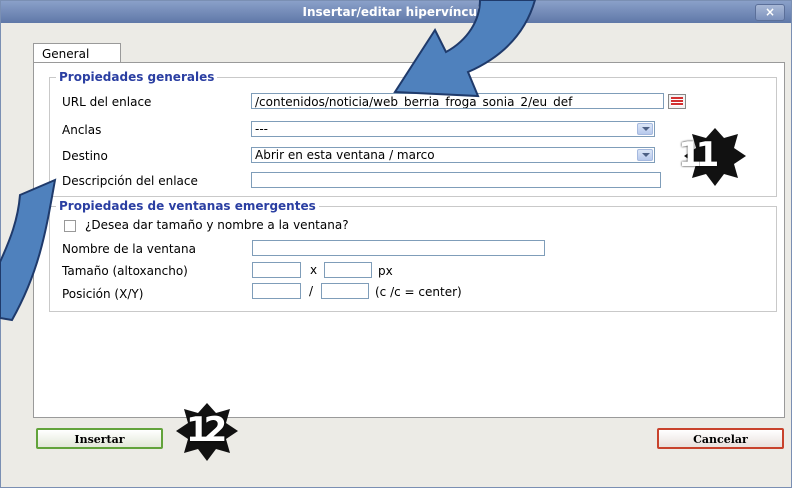 This screenshot has width=792, height=488. What do you see at coordinates (465, 49) in the screenshot?
I see `tutorial-arrow-top` at bounding box center [465, 49].